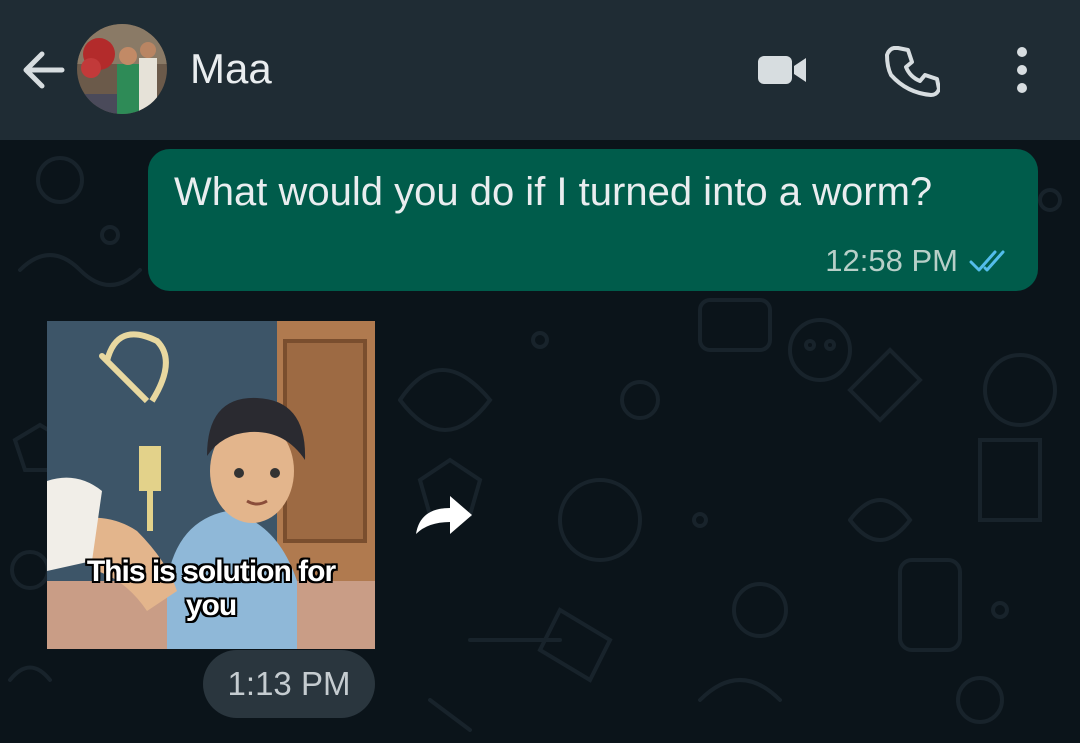  Describe the element at coordinates (211, 605) in the screenshot. I see `meme-caption-line2: you` at that location.